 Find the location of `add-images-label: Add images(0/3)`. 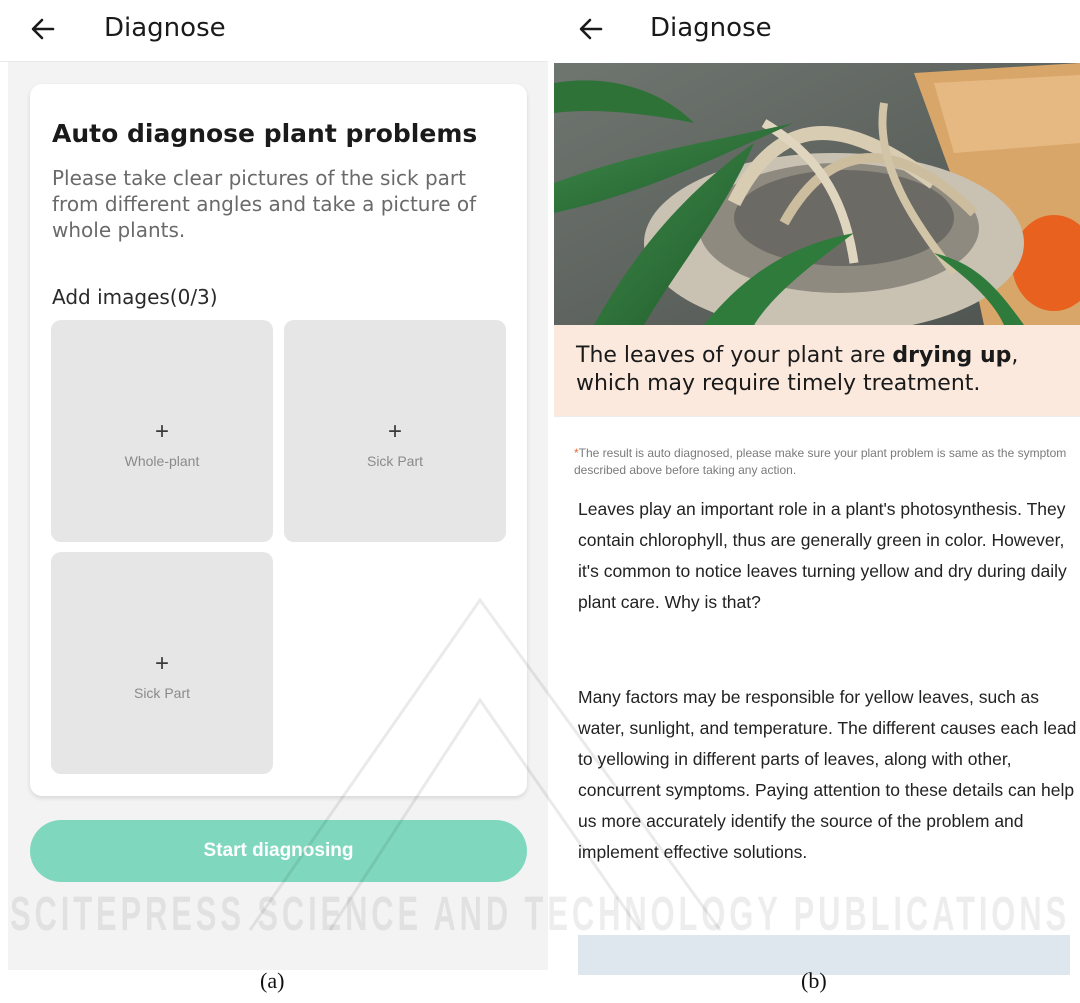

add-images-label: Add images(0/3) is located at coordinates (135, 297).